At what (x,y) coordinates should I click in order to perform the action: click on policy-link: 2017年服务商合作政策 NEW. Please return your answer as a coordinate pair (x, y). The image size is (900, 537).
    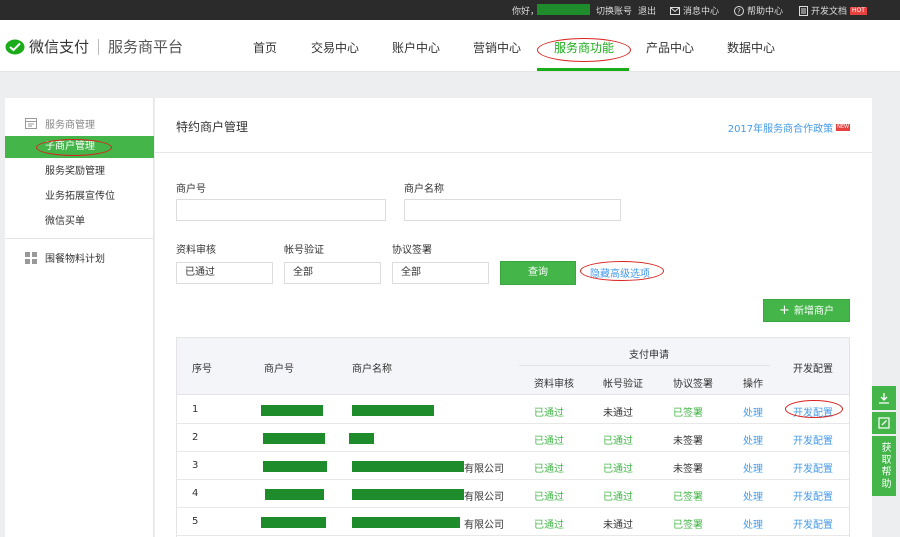
    Looking at the image, I should click on (789, 127).